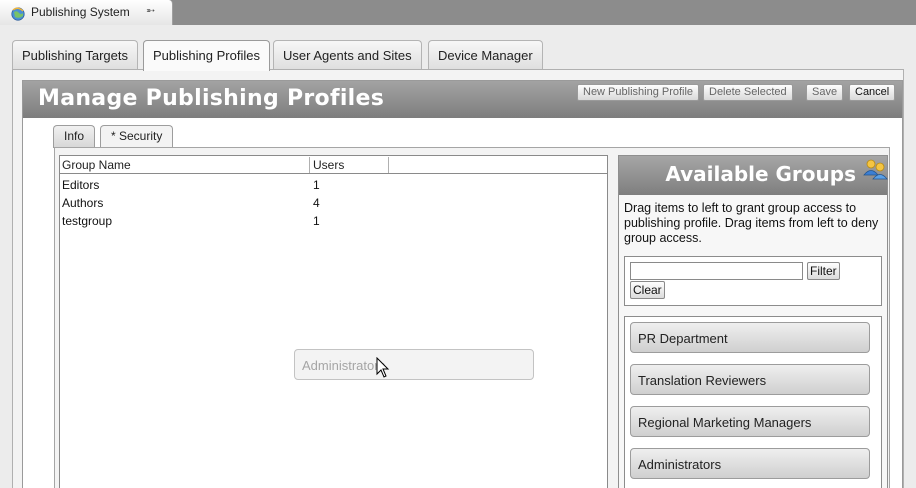  Describe the element at coordinates (872, 92) in the screenshot. I see `cancel-button: Cancel` at that location.